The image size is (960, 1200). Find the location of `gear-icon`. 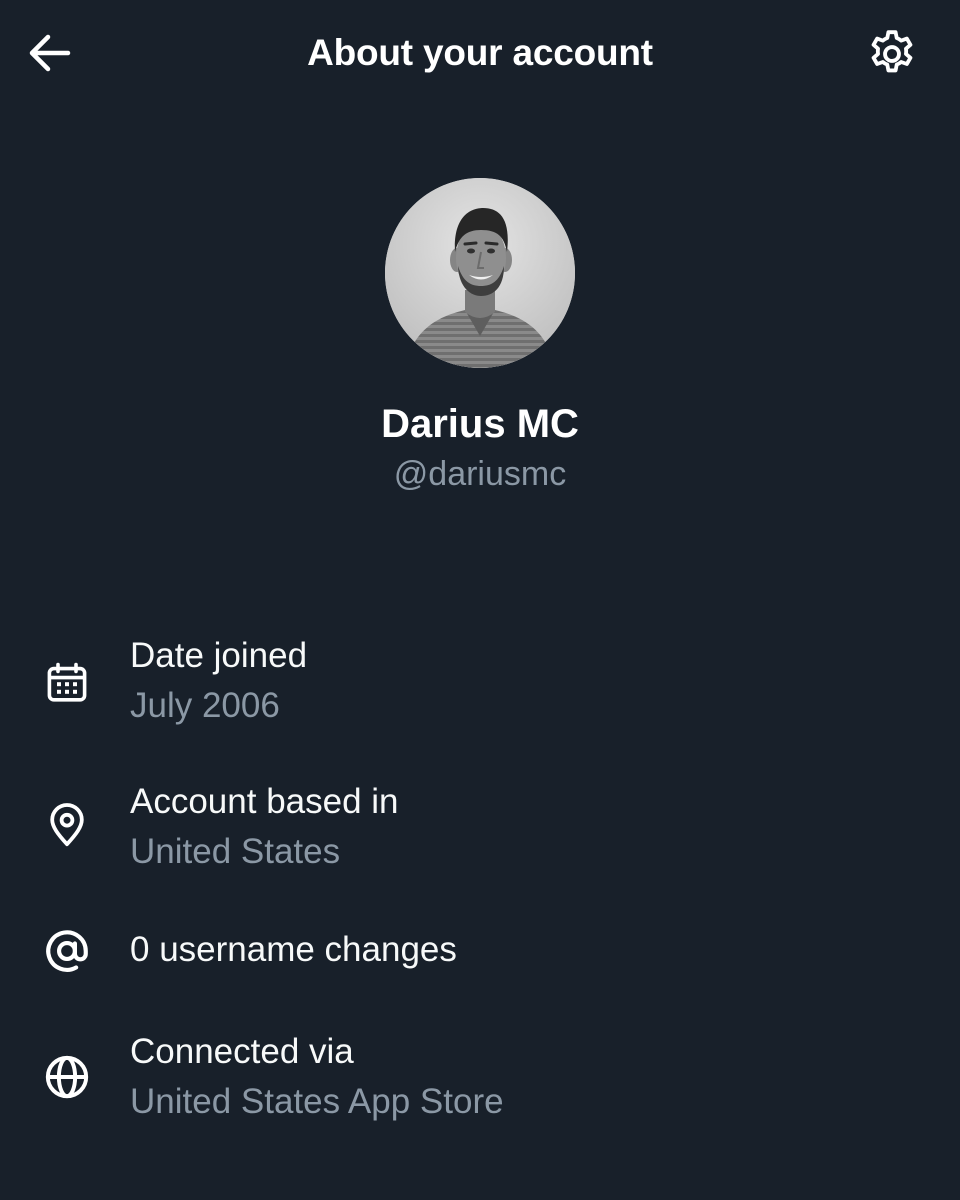

gear-icon is located at coordinates (892, 51).